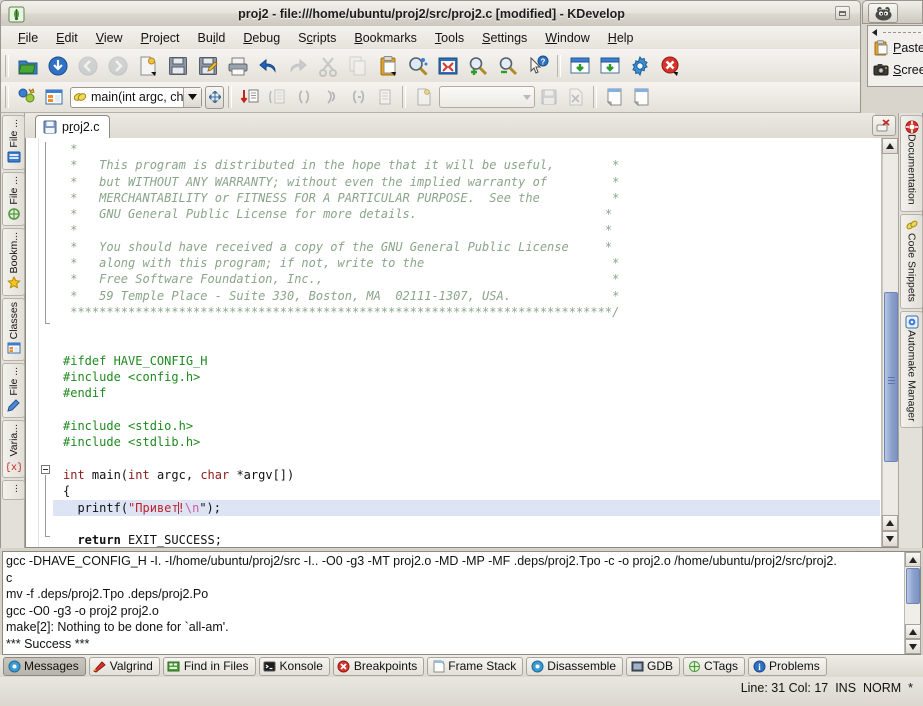 This screenshot has width=923, height=706. I want to click on namespace-icon, so click(53, 97).